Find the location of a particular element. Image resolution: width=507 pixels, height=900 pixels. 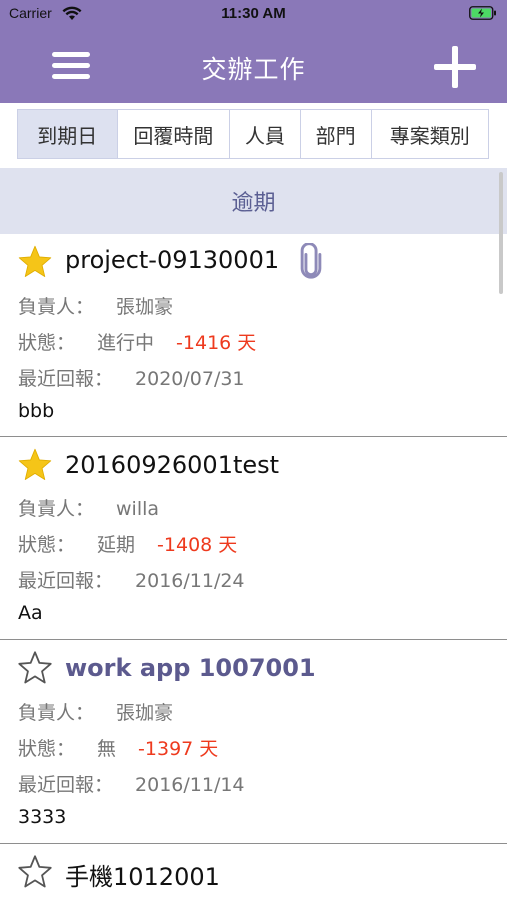

clock: 11:30 AM is located at coordinates (253, 13).